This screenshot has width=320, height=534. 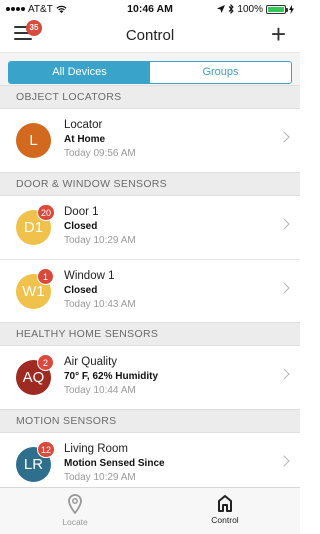 I want to click on wifi-icon, so click(x=61, y=9).